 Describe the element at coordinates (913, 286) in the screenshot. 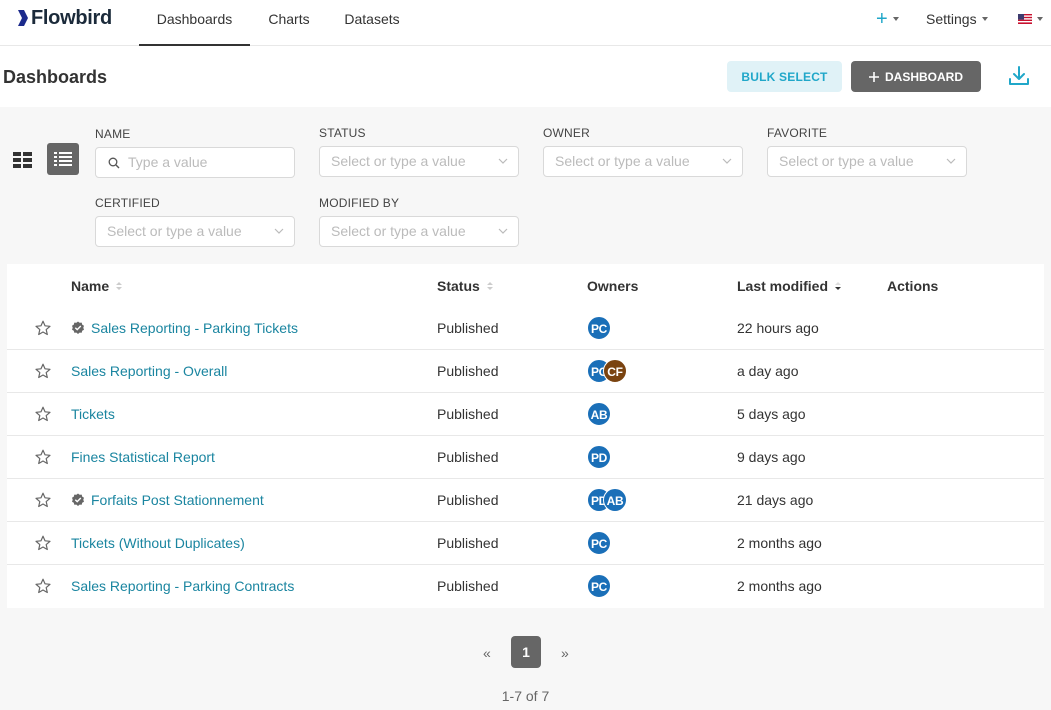

I see `column-header-actions: Actions` at that location.